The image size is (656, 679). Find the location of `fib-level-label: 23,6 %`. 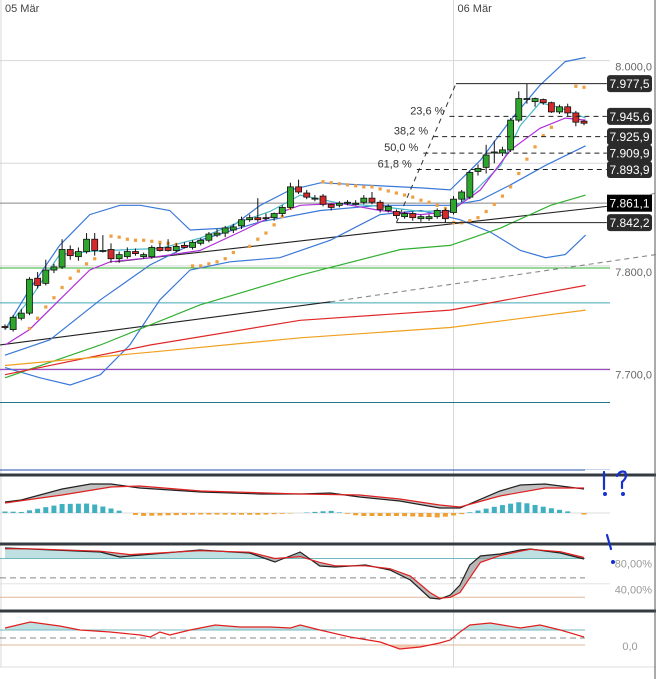

fib-level-label: 23,6 % is located at coordinates (427, 111).